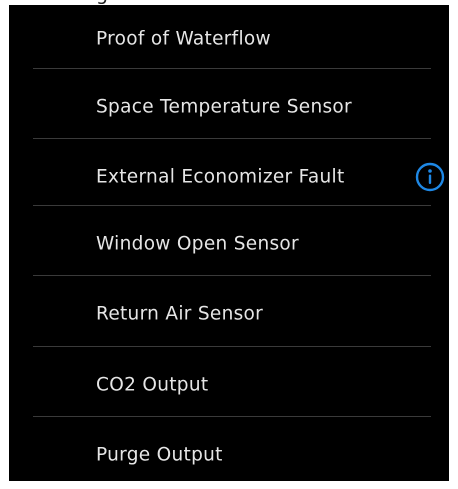  I want to click on option-external-economizer-fault: External Economizer Fault, so click(229, 177).